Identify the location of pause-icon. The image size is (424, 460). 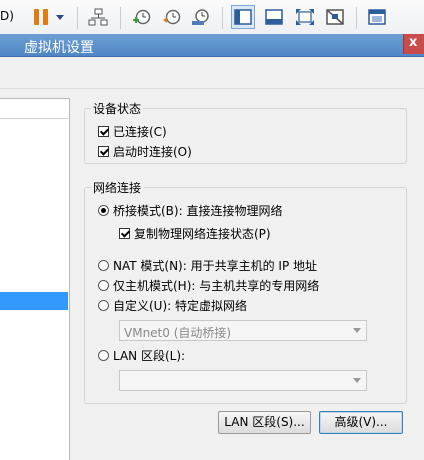
(41, 17).